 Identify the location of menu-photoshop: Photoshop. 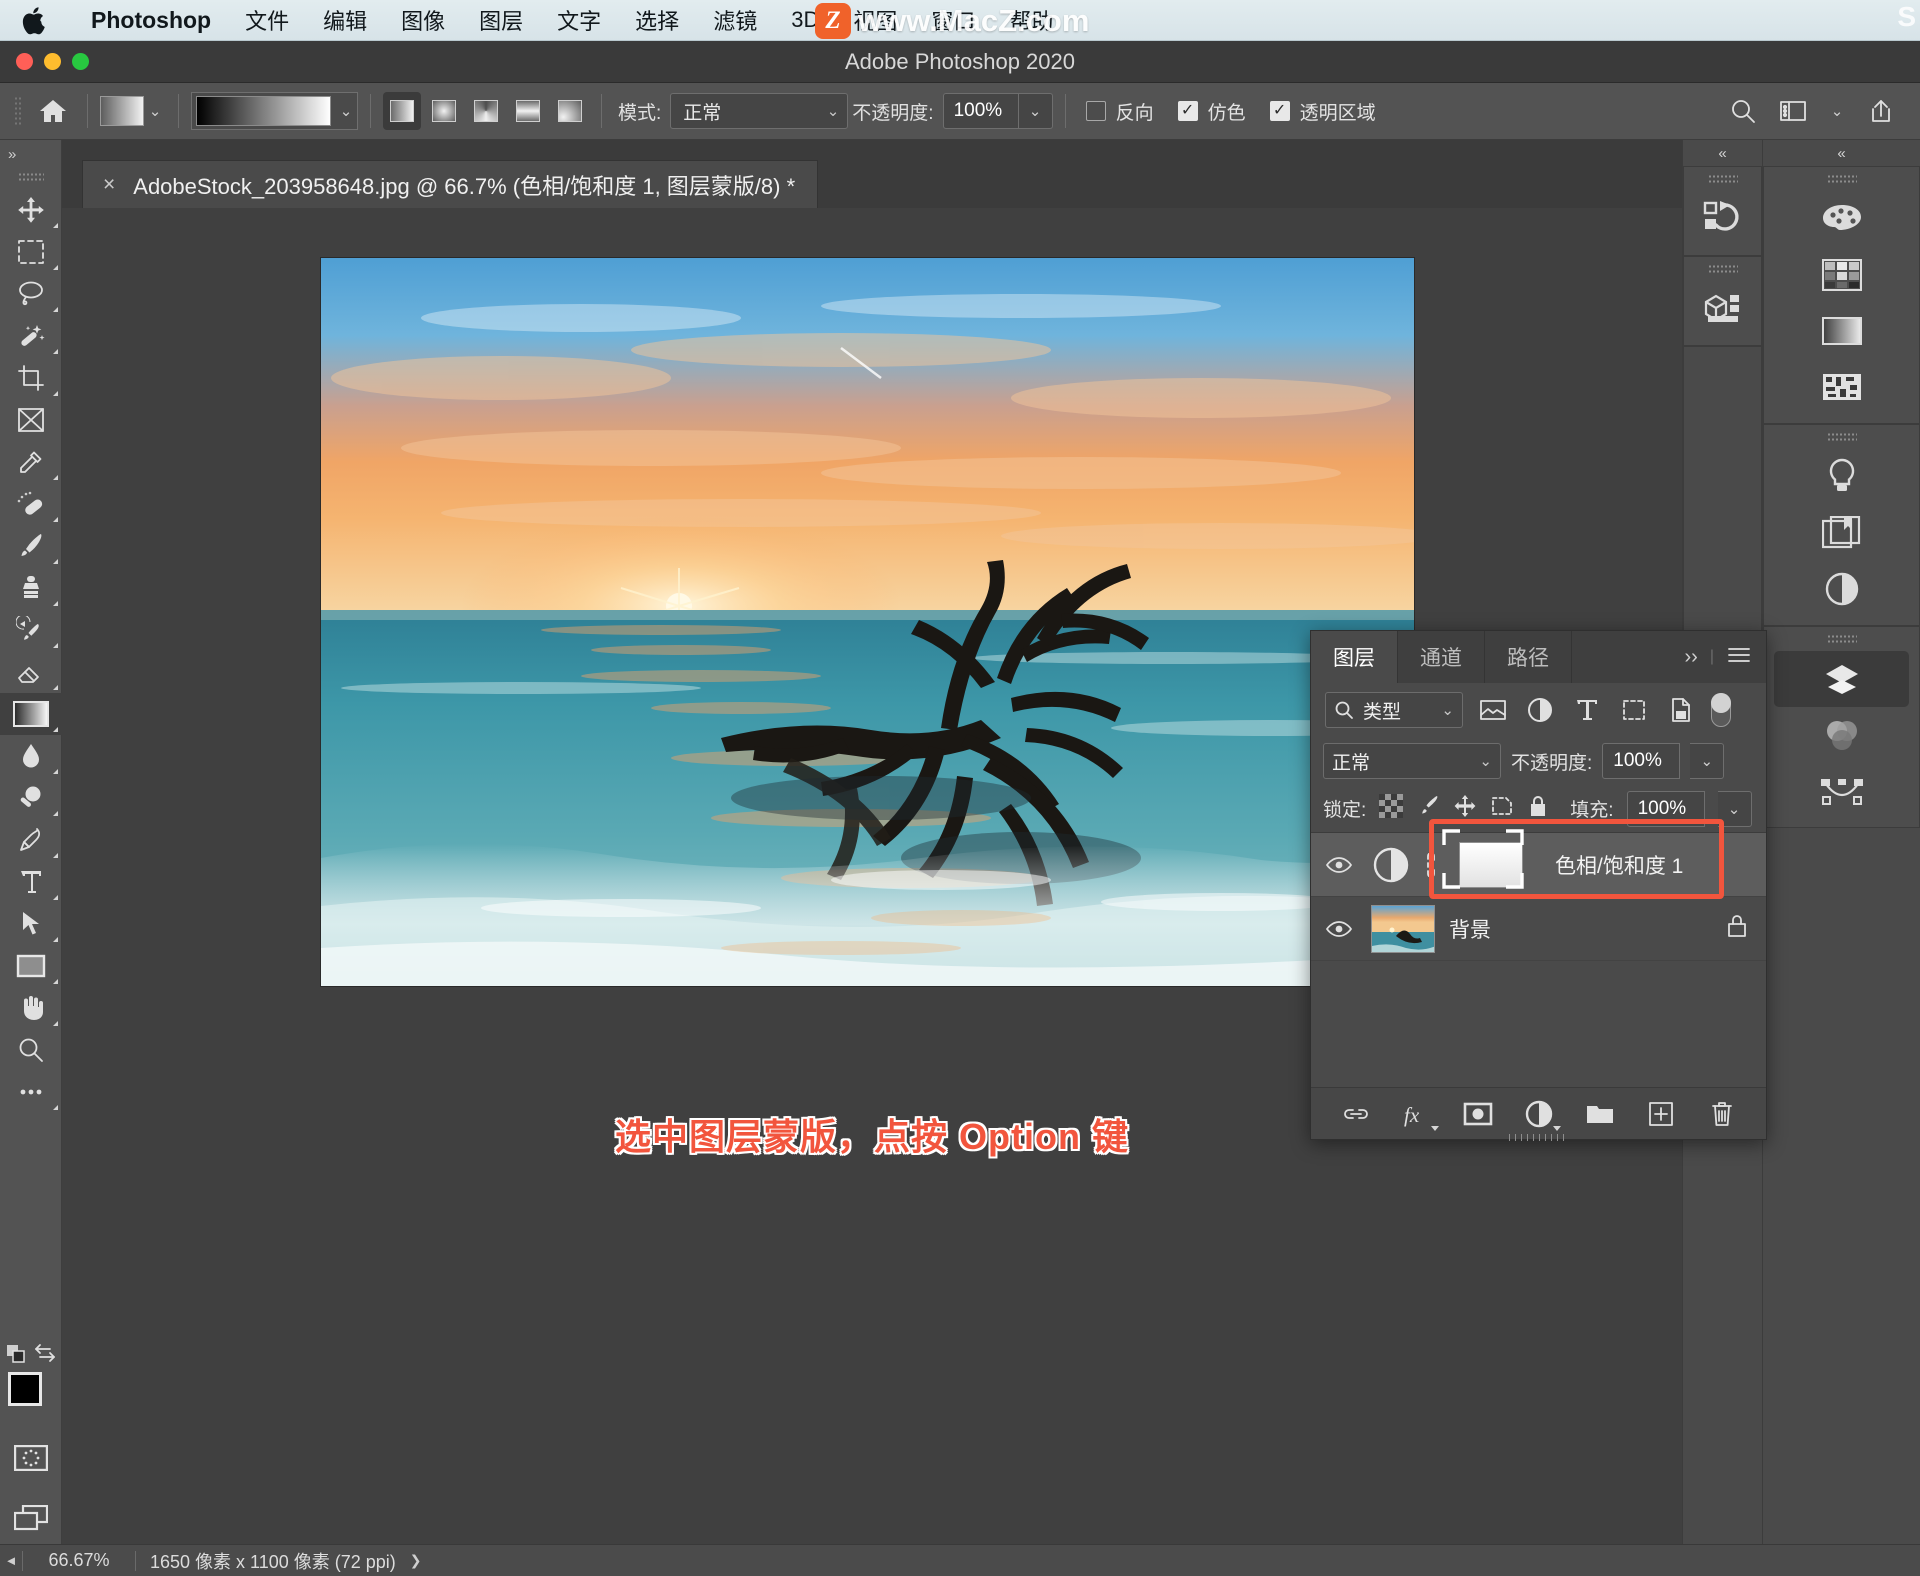
(151, 20).